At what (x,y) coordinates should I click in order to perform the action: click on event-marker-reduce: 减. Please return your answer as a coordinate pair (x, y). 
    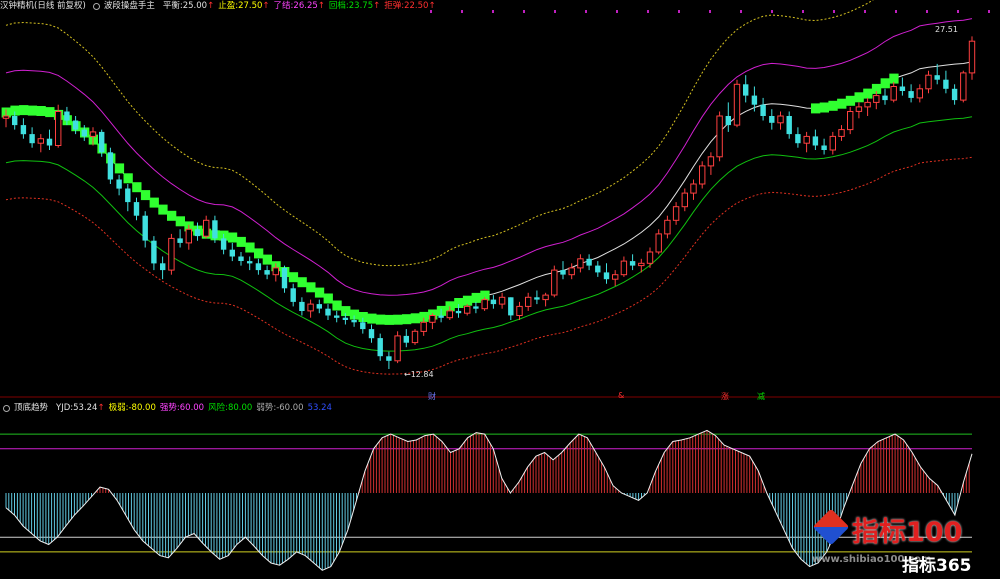
    Looking at the image, I should click on (761, 396).